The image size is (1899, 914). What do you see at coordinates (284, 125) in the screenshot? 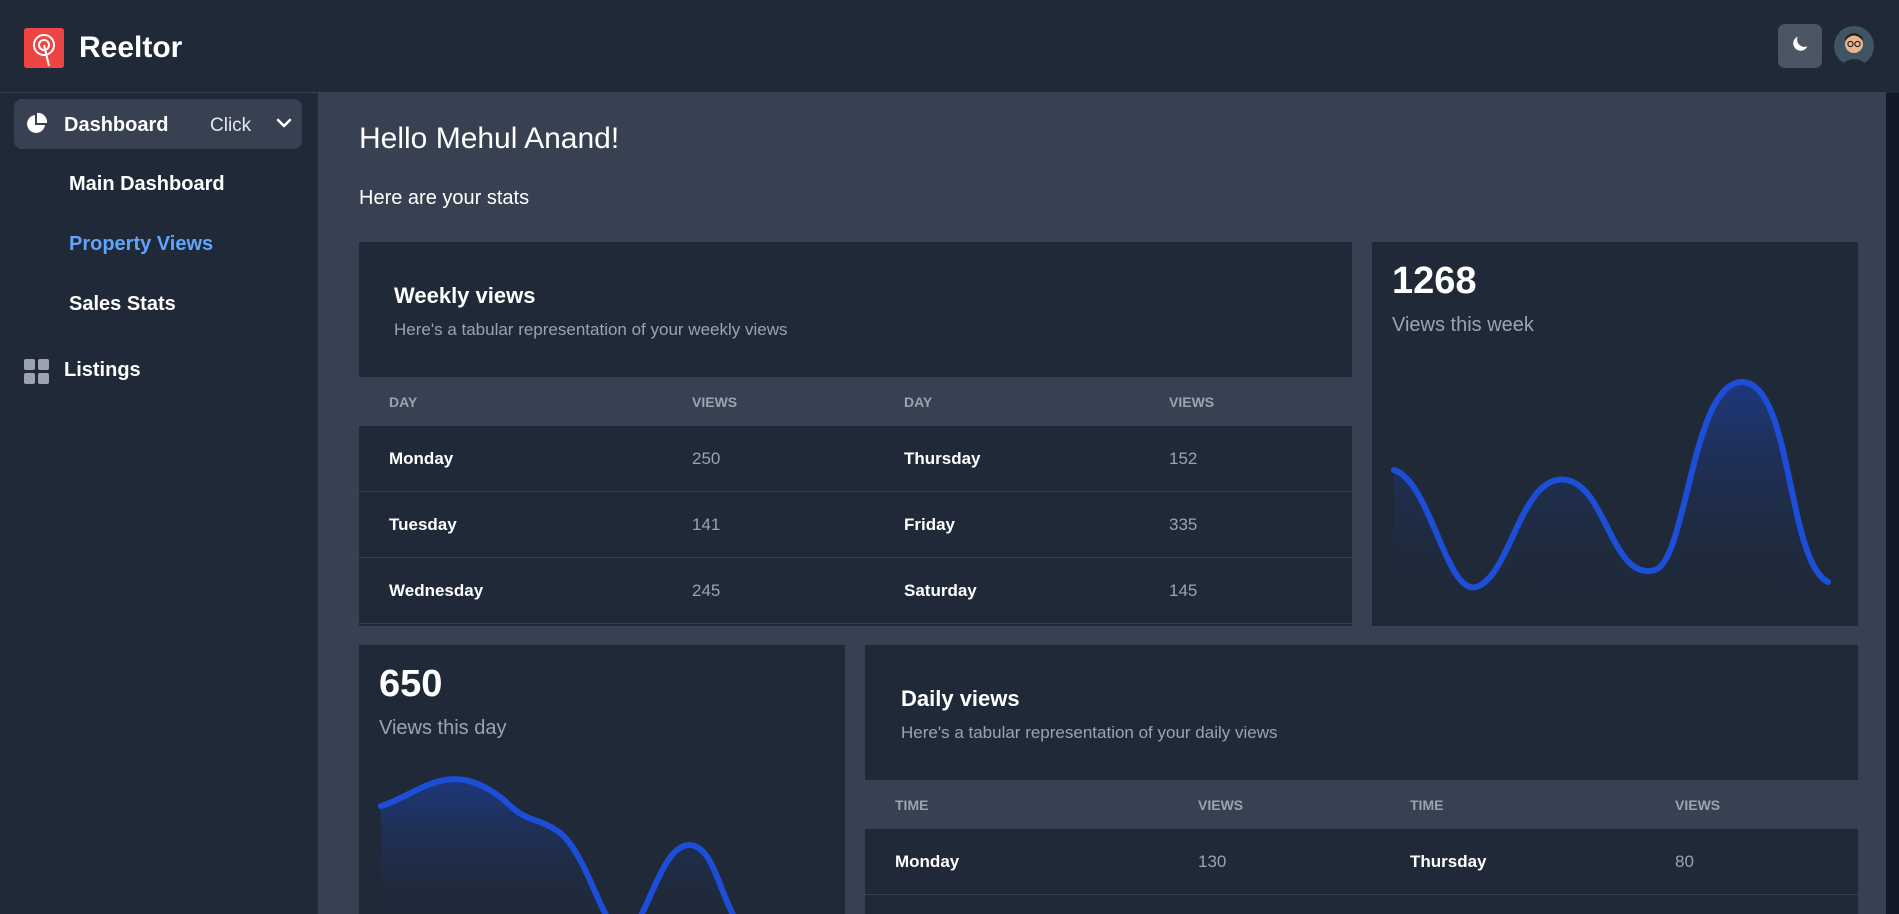
I see `chevron-down-icon` at bounding box center [284, 125].